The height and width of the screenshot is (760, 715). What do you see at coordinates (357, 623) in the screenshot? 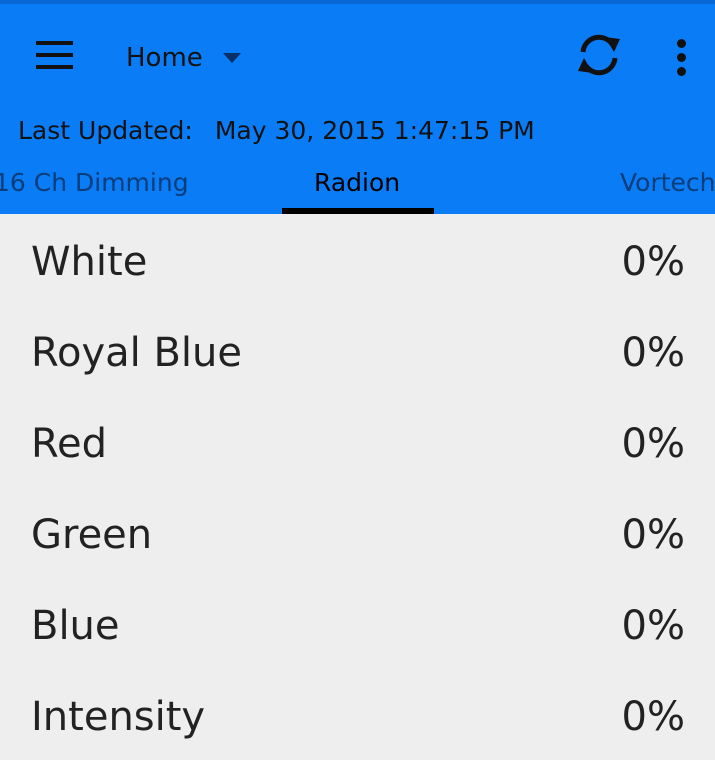
I see `list-item: Blue 0%` at bounding box center [357, 623].